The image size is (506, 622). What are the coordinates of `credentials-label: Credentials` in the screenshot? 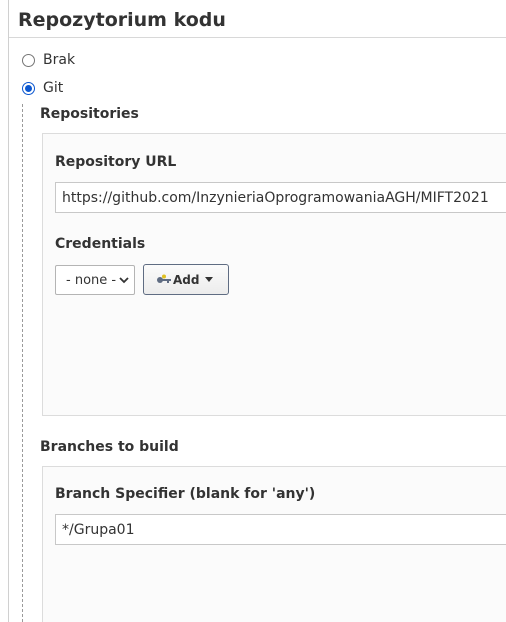 It's located at (100, 244).